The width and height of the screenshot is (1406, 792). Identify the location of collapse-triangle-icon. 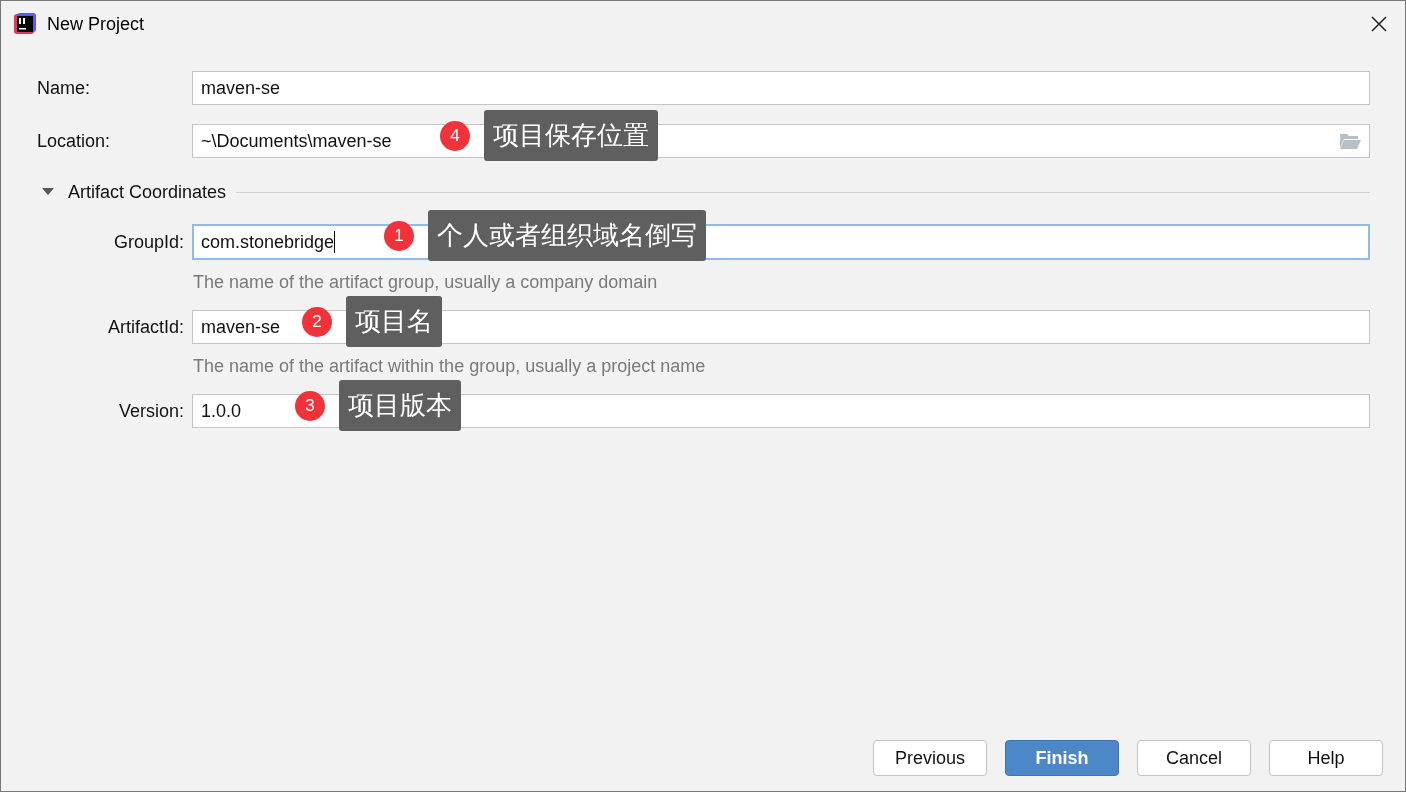
(48, 192).